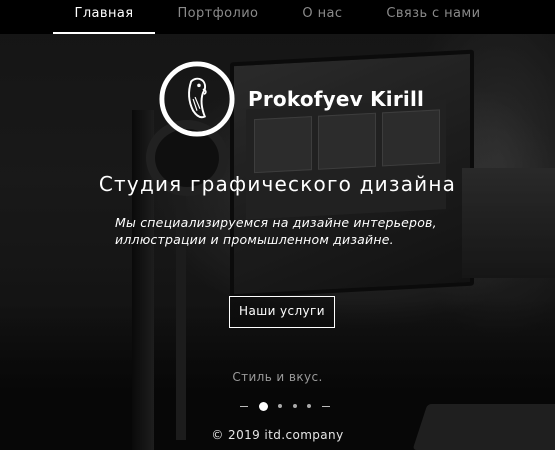 The width and height of the screenshot is (555, 450). I want to click on nav-item-contact: Связь с нами, so click(433, 17).